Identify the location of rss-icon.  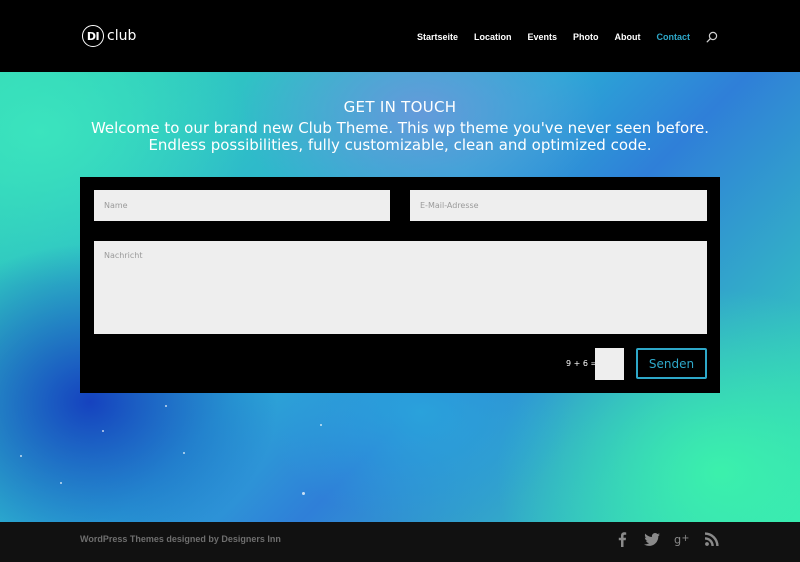
(712, 539).